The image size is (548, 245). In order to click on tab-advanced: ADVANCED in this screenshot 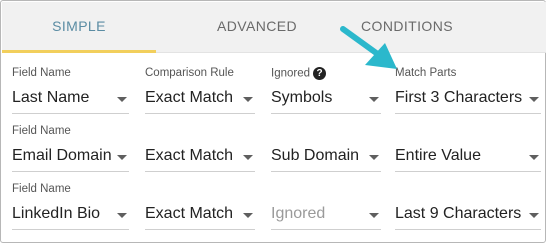, I will do `click(257, 27)`.